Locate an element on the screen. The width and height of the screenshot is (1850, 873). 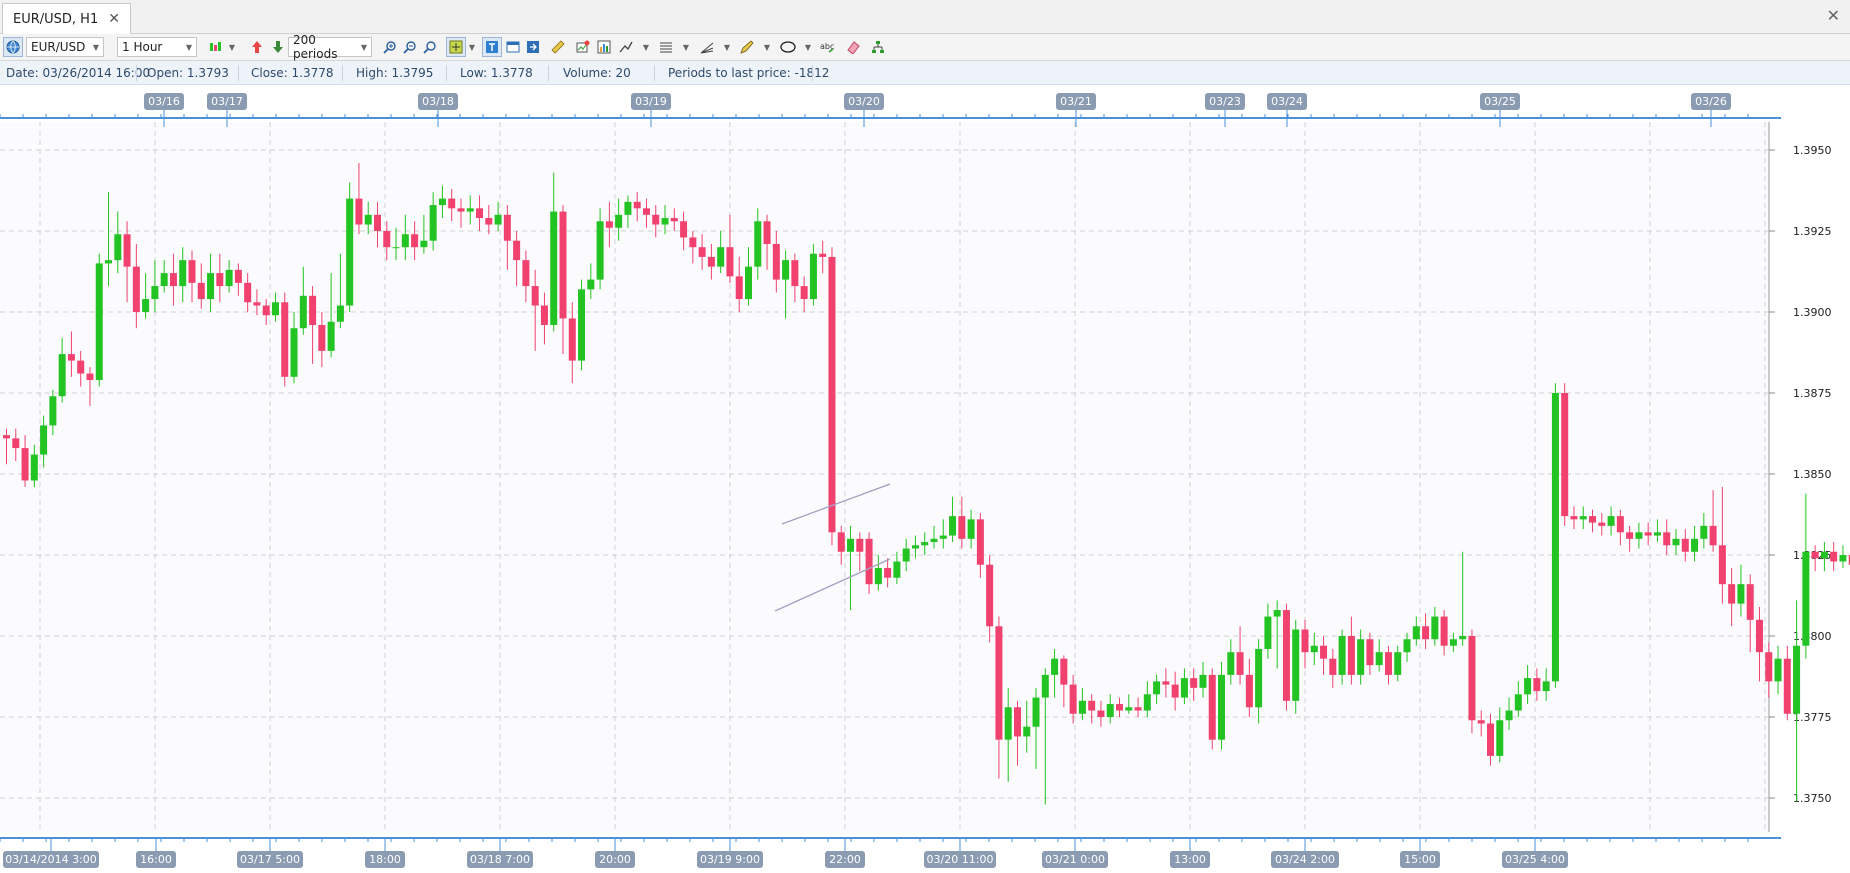
periods-select: 200 periods ▼ is located at coordinates (330, 47).